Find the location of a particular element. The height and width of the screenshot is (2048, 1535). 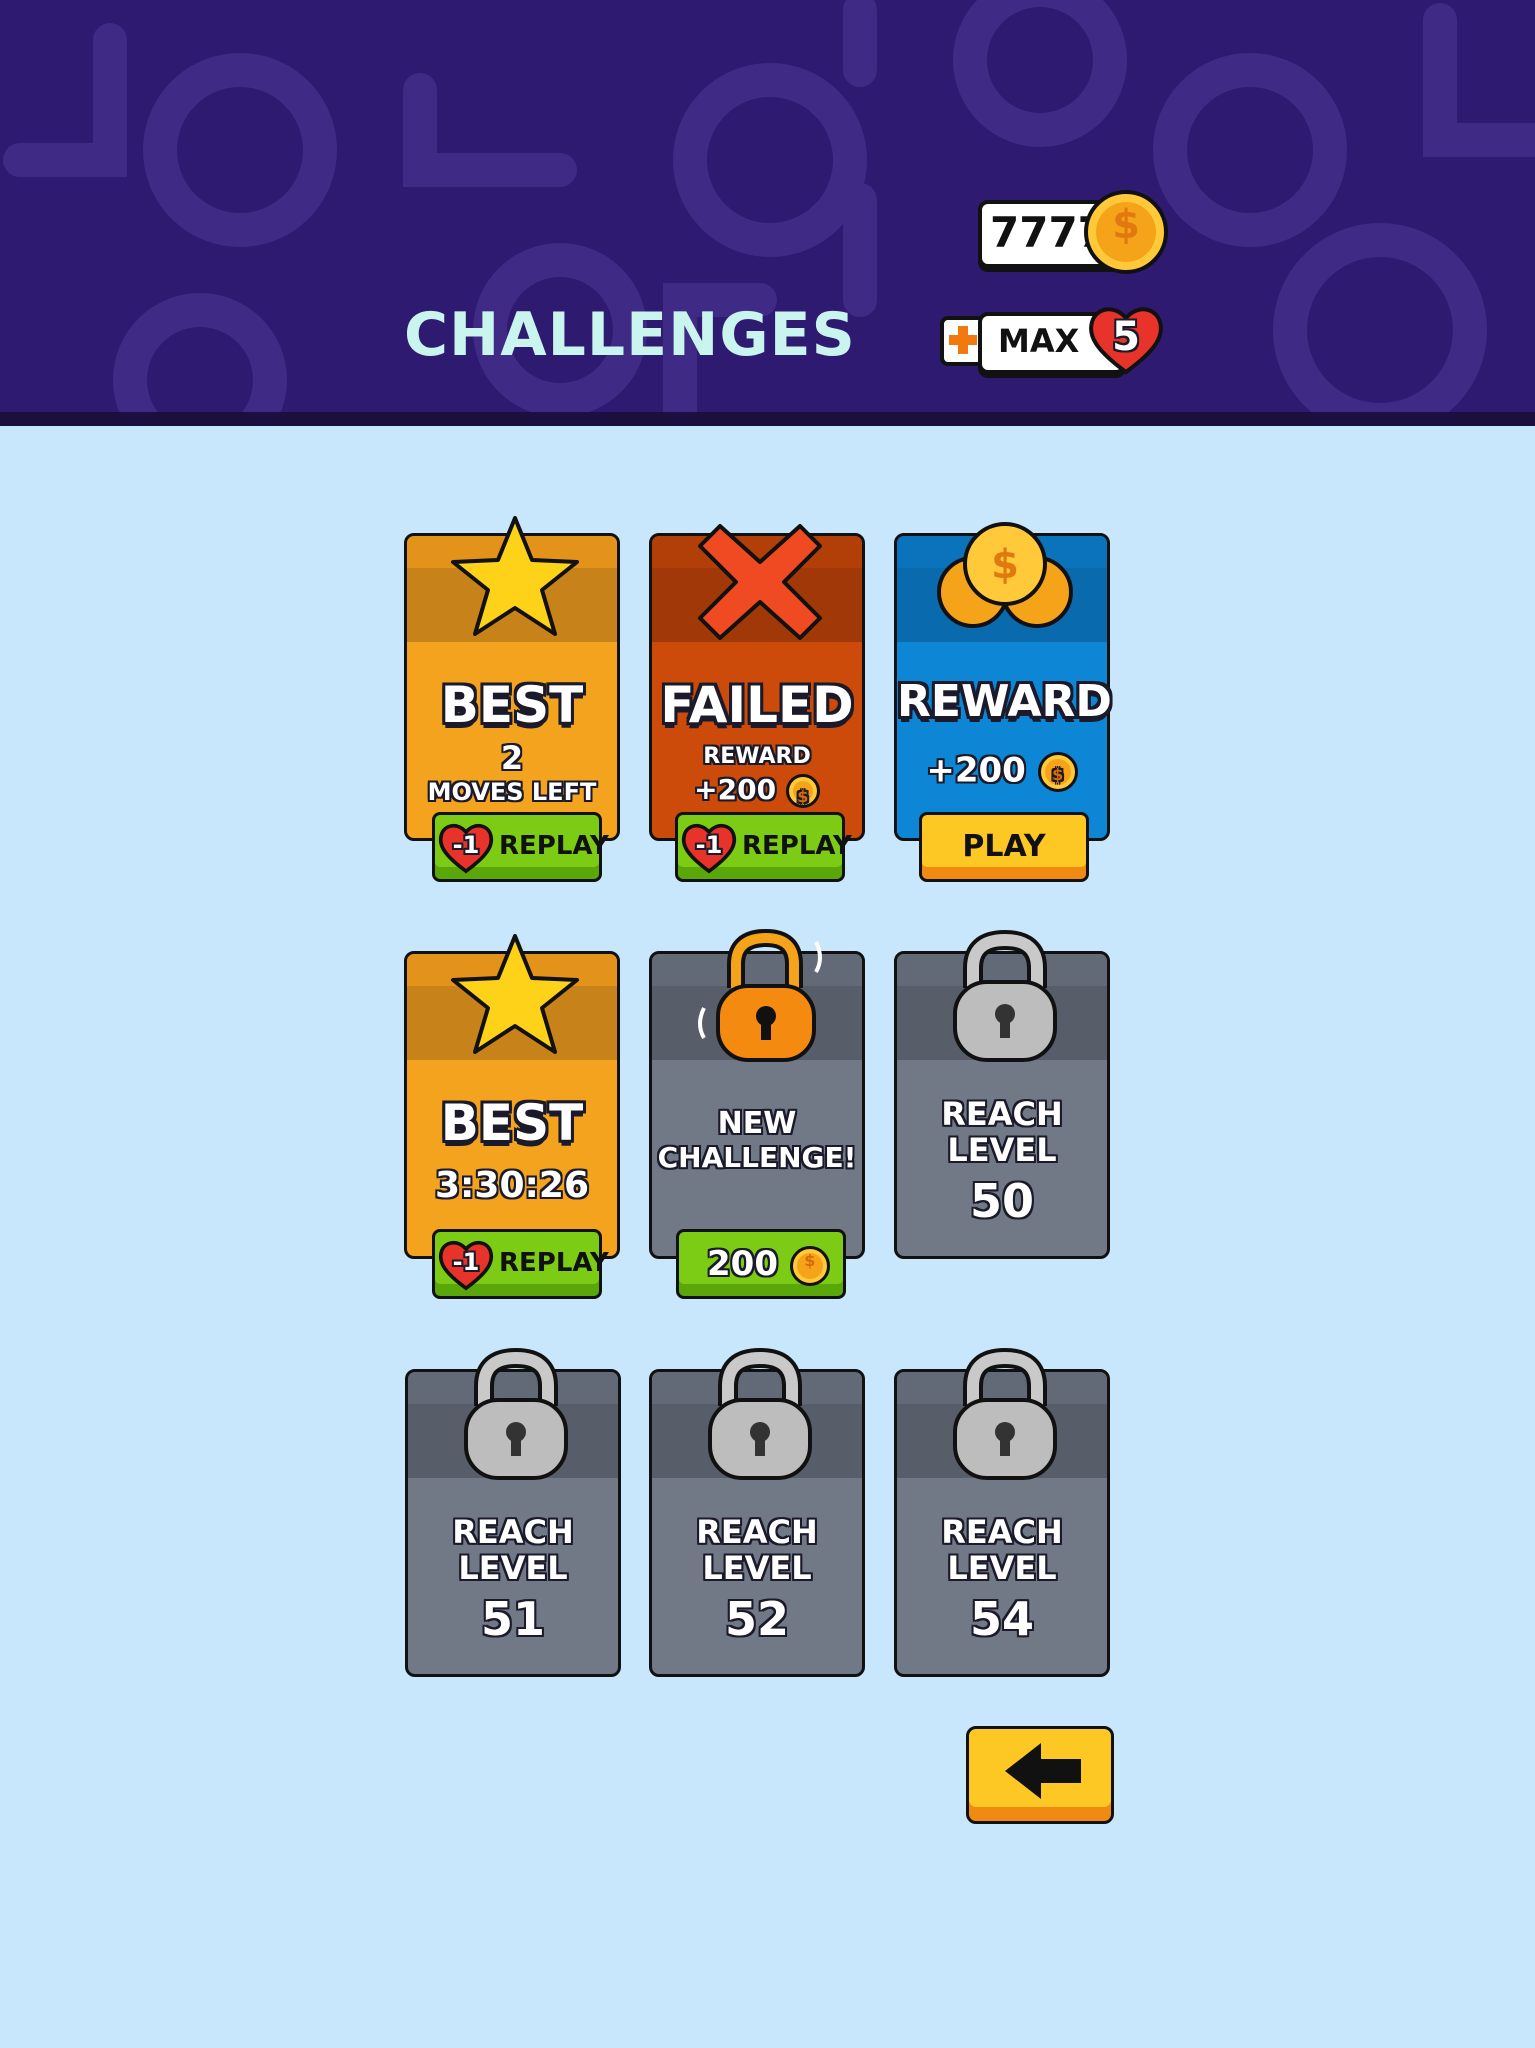

challenge-card-6: REACH LEVEL 50 is located at coordinates (1002, 1094).